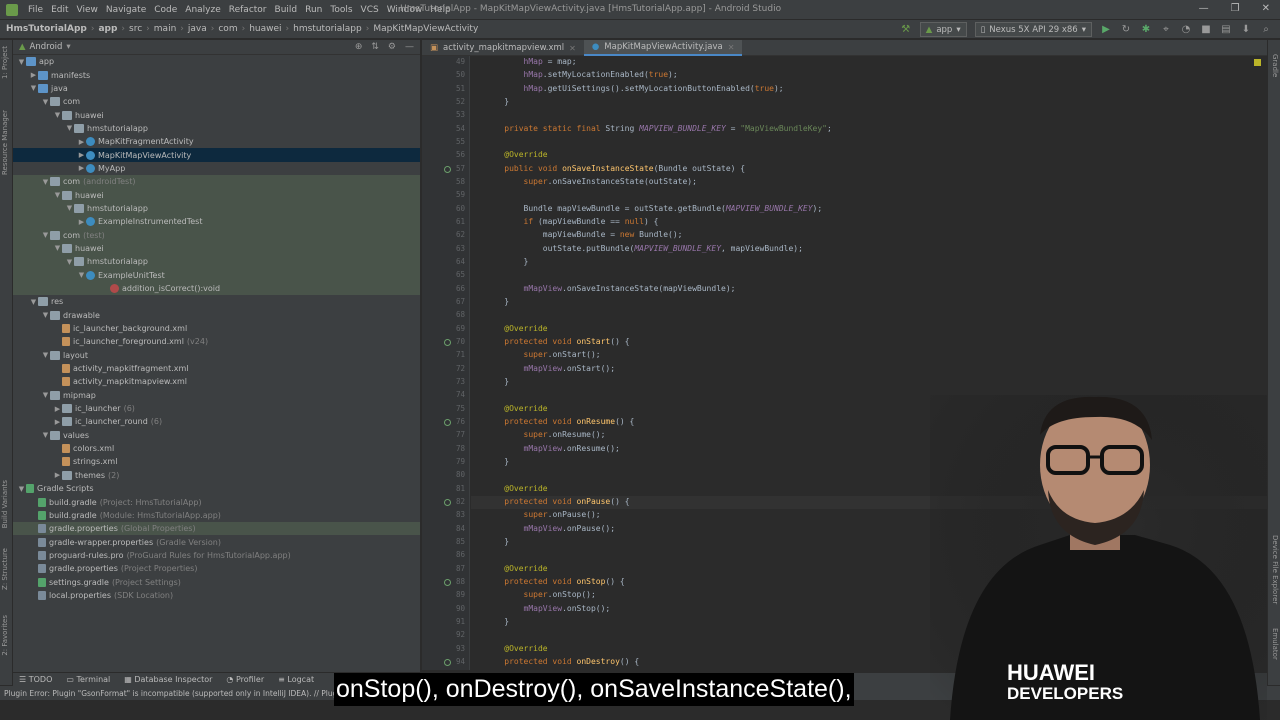 This screenshot has height=720, width=1280. I want to click on code-line: super.onStart();, so click(543, 354).